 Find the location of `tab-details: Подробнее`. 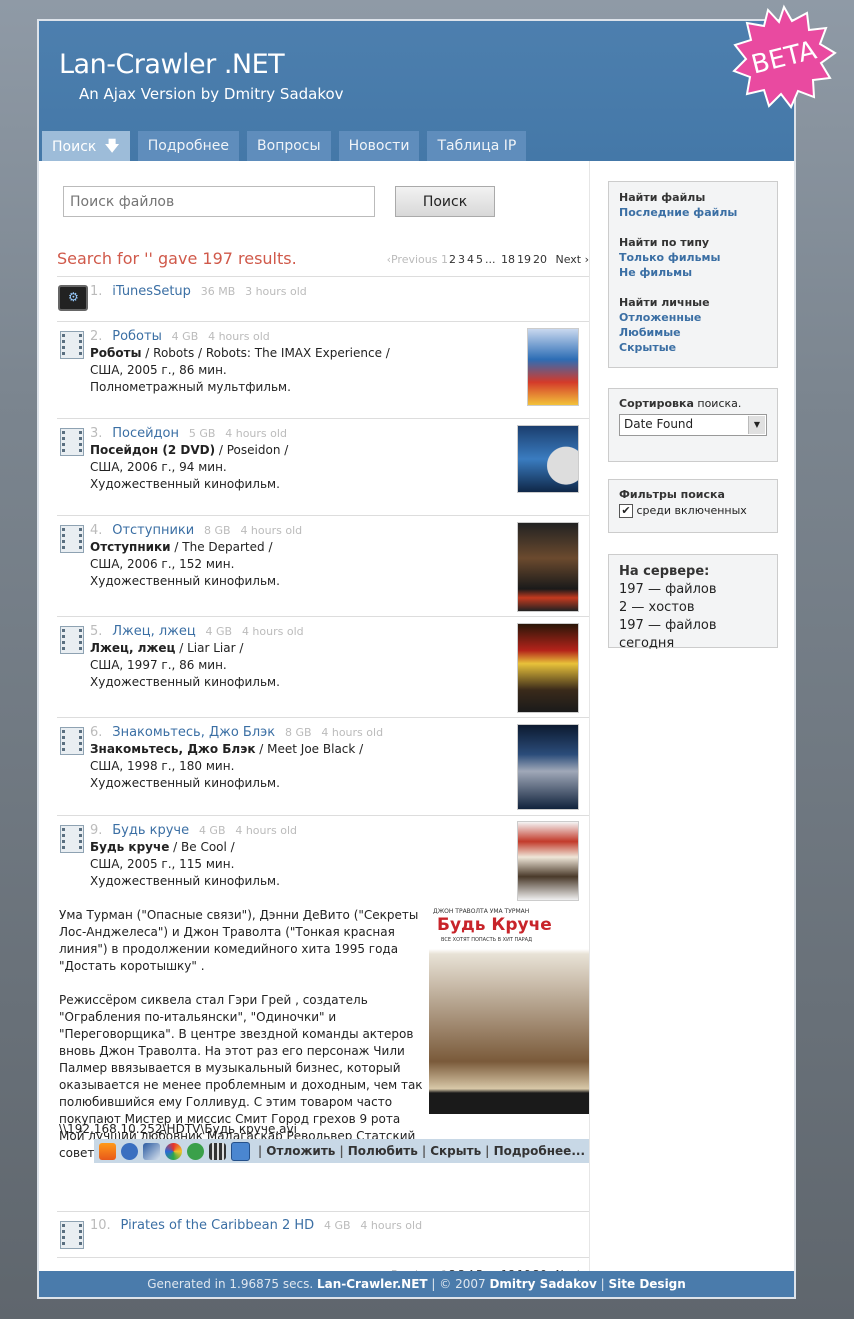

tab-details: Подробнее is located at coordinates (188, 146).